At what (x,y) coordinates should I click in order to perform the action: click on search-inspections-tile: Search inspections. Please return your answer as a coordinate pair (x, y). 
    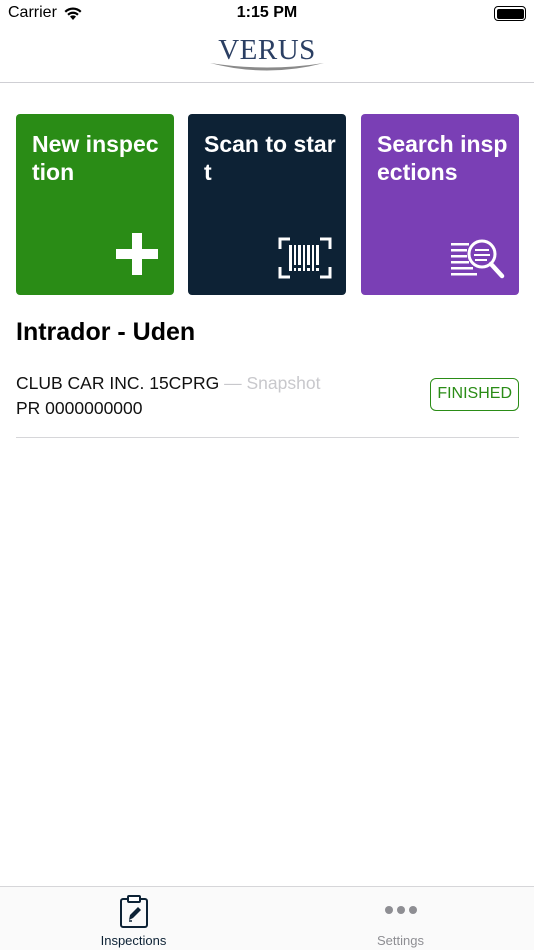
    Looking at the image, I should click on (440, 204).